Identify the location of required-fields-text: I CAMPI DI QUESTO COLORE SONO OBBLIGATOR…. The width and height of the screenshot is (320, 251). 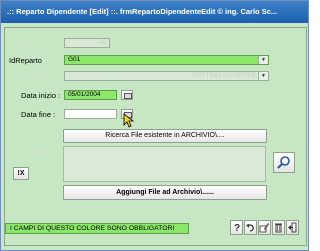
(92, 228).